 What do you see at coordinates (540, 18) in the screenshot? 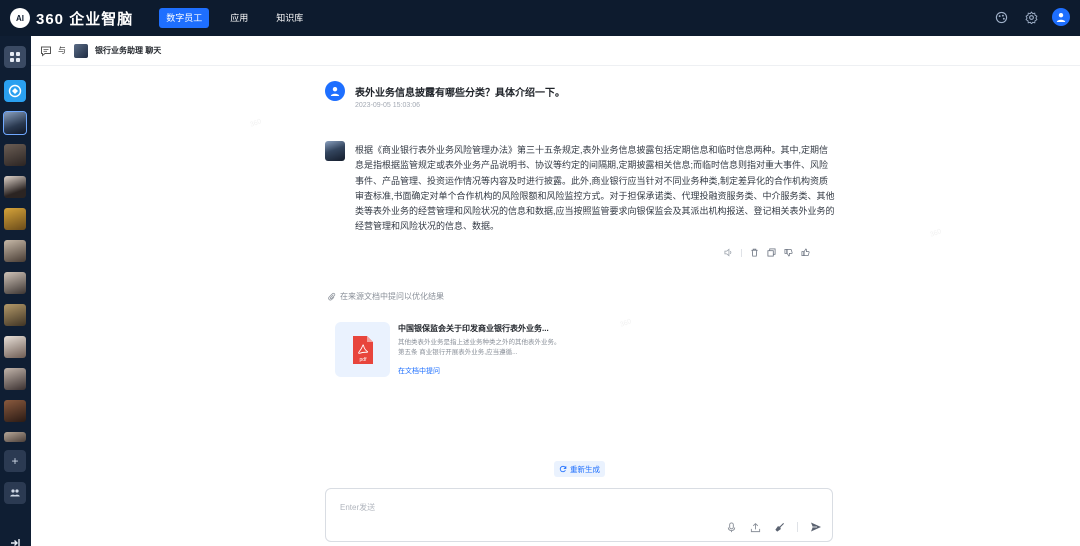
I see `top-bar: AI 360 企业智脑 数字员工 应用 知识库` at bounding box center [540, 18].